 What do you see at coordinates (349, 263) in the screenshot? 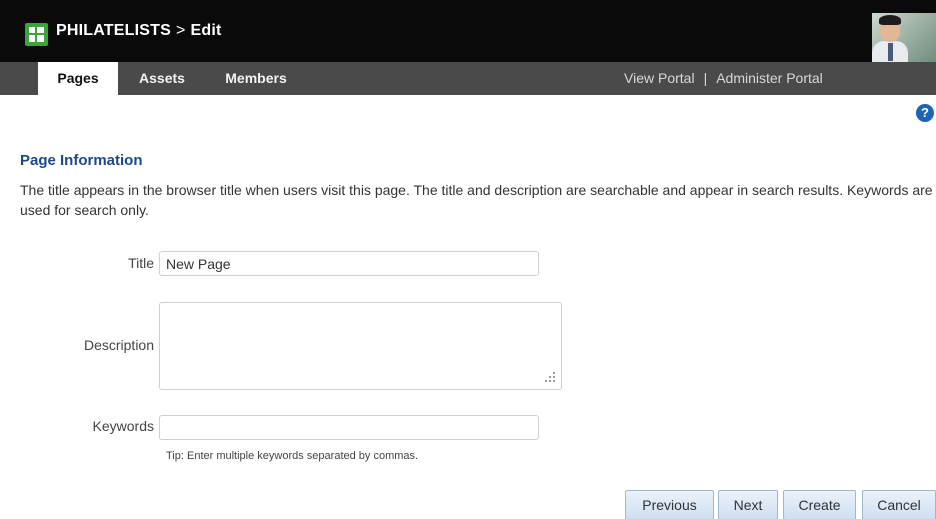
I see `title-input` at bounding box center [349, 263].